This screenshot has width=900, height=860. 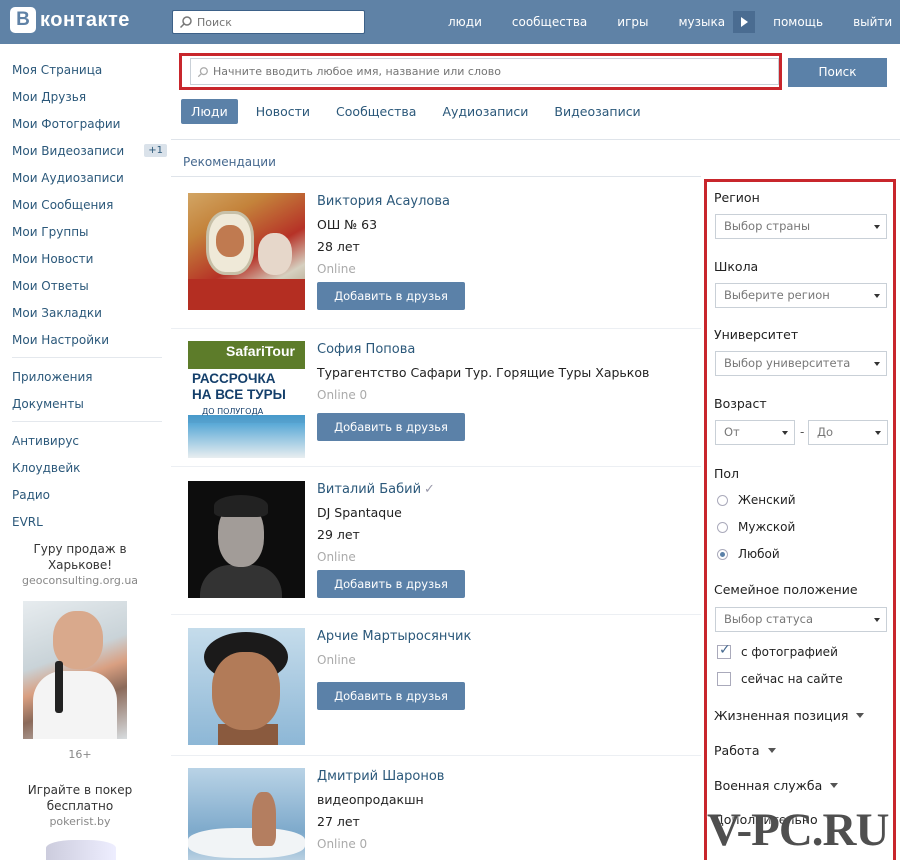 I want to click on sidebar-item-bookmarks: Мои Закладки, so click(x=89, y=312).